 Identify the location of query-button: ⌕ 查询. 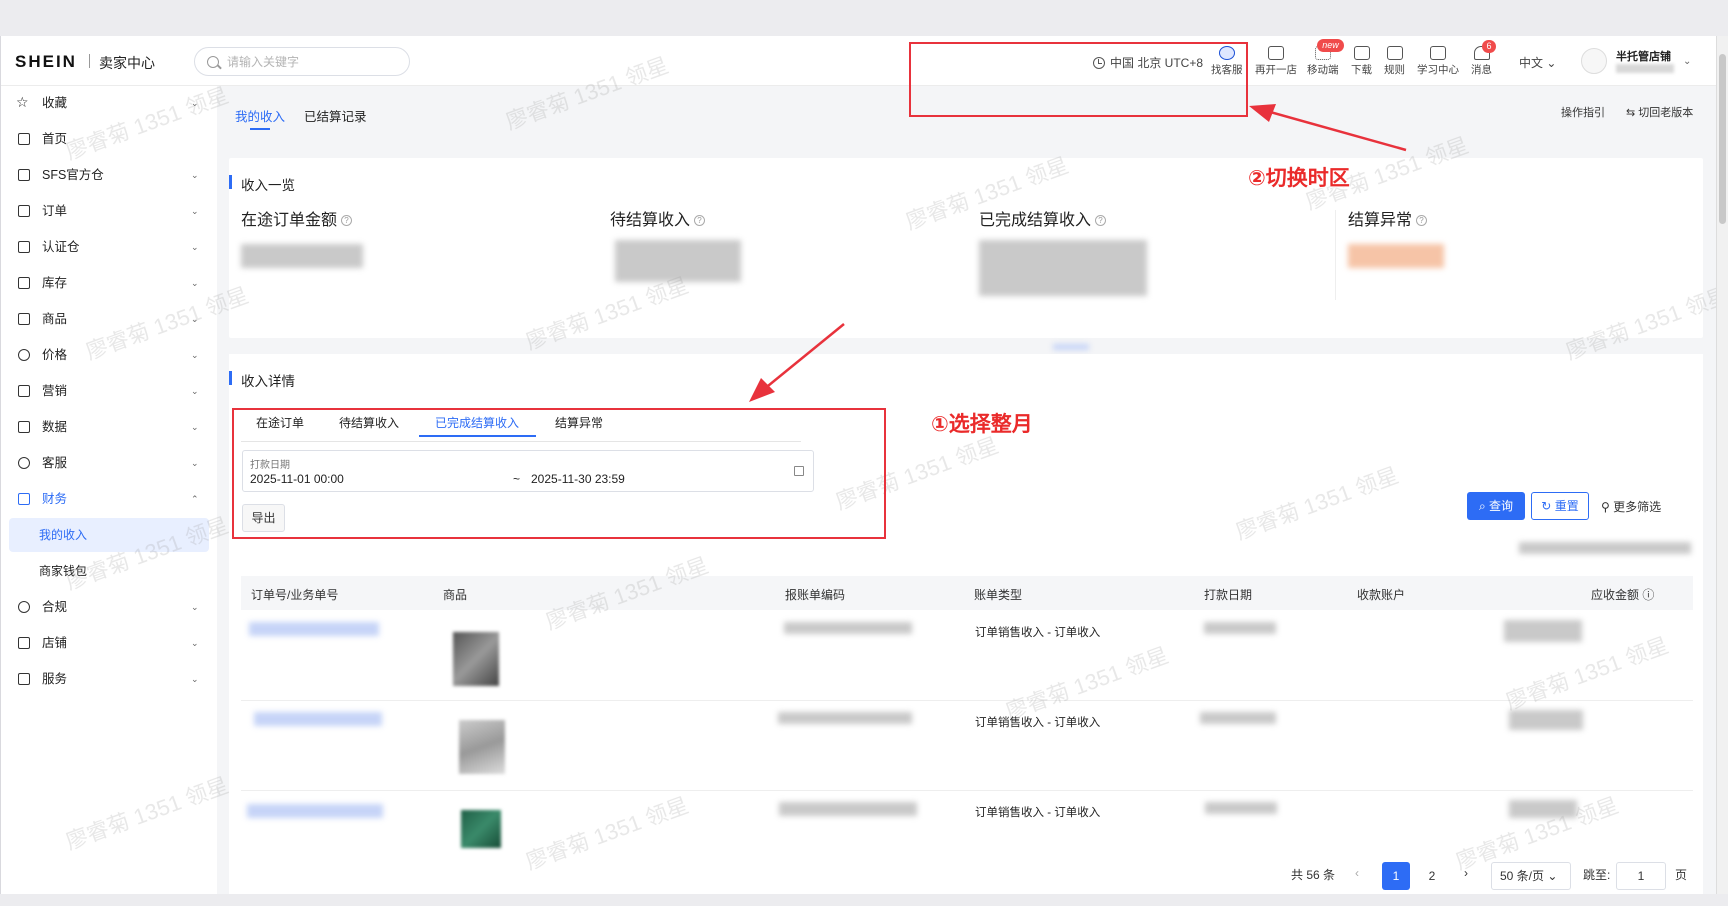
(1496, 506).